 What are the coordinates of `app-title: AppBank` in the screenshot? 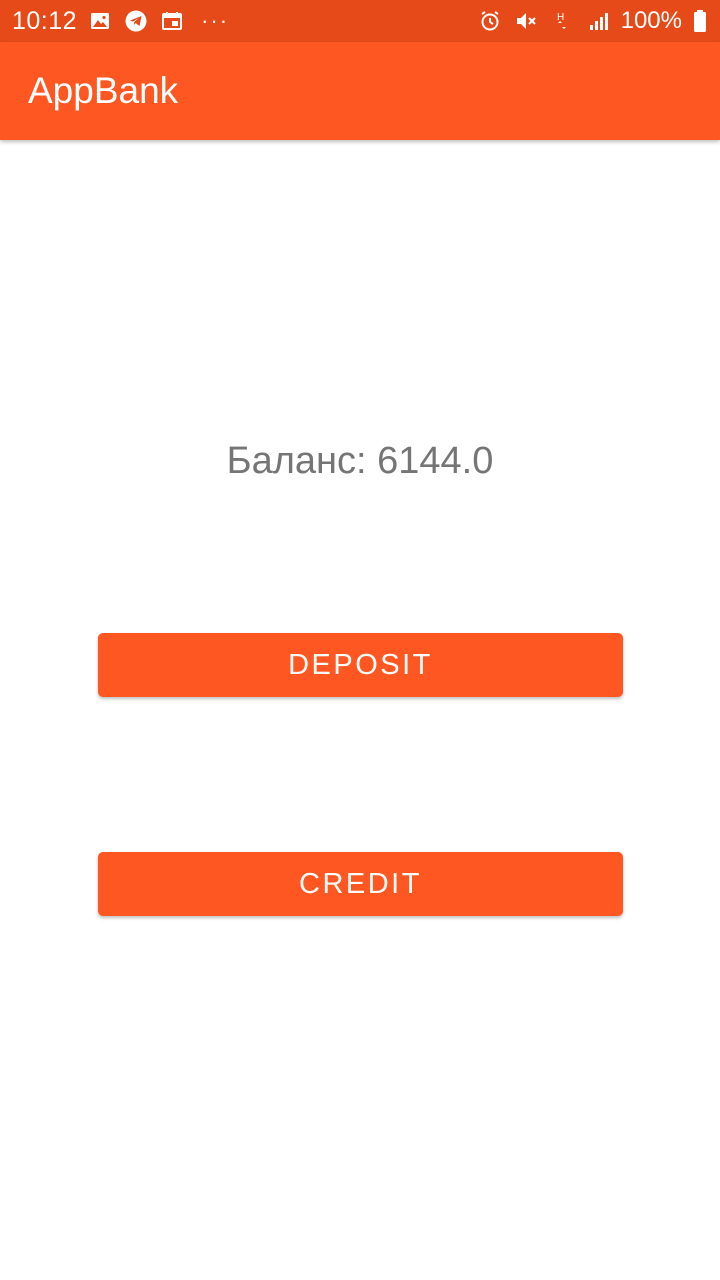 It's located at (103, 90).